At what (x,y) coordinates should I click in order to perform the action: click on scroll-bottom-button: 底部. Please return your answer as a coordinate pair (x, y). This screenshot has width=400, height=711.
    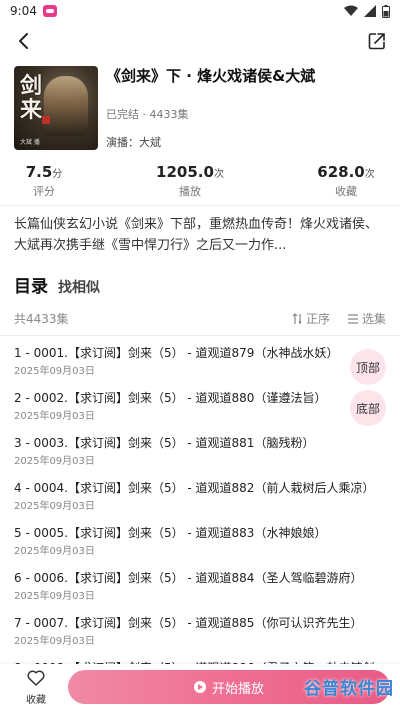
    Looking at the image, I should click on (368, 408).